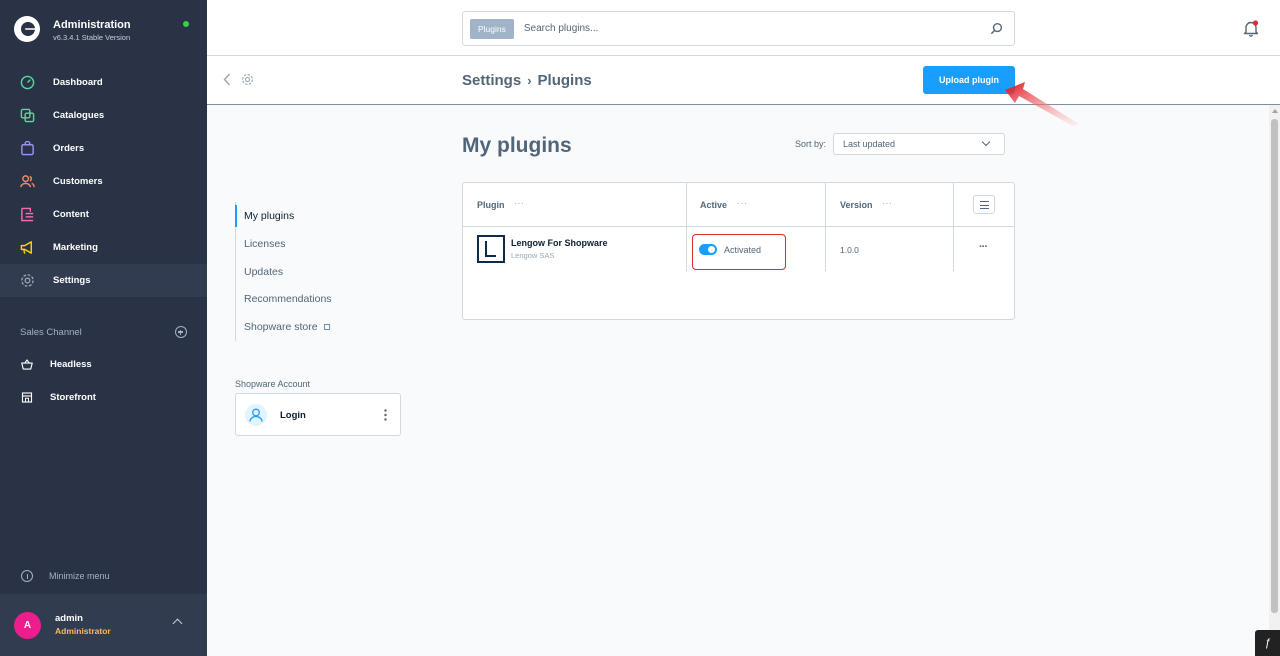 The width and height of the screenshot is (1280, 656). What do you see at coordinates (83, 631) in the screenshot?
I see `user-role: Administrator` at bounding box center [83, 631].